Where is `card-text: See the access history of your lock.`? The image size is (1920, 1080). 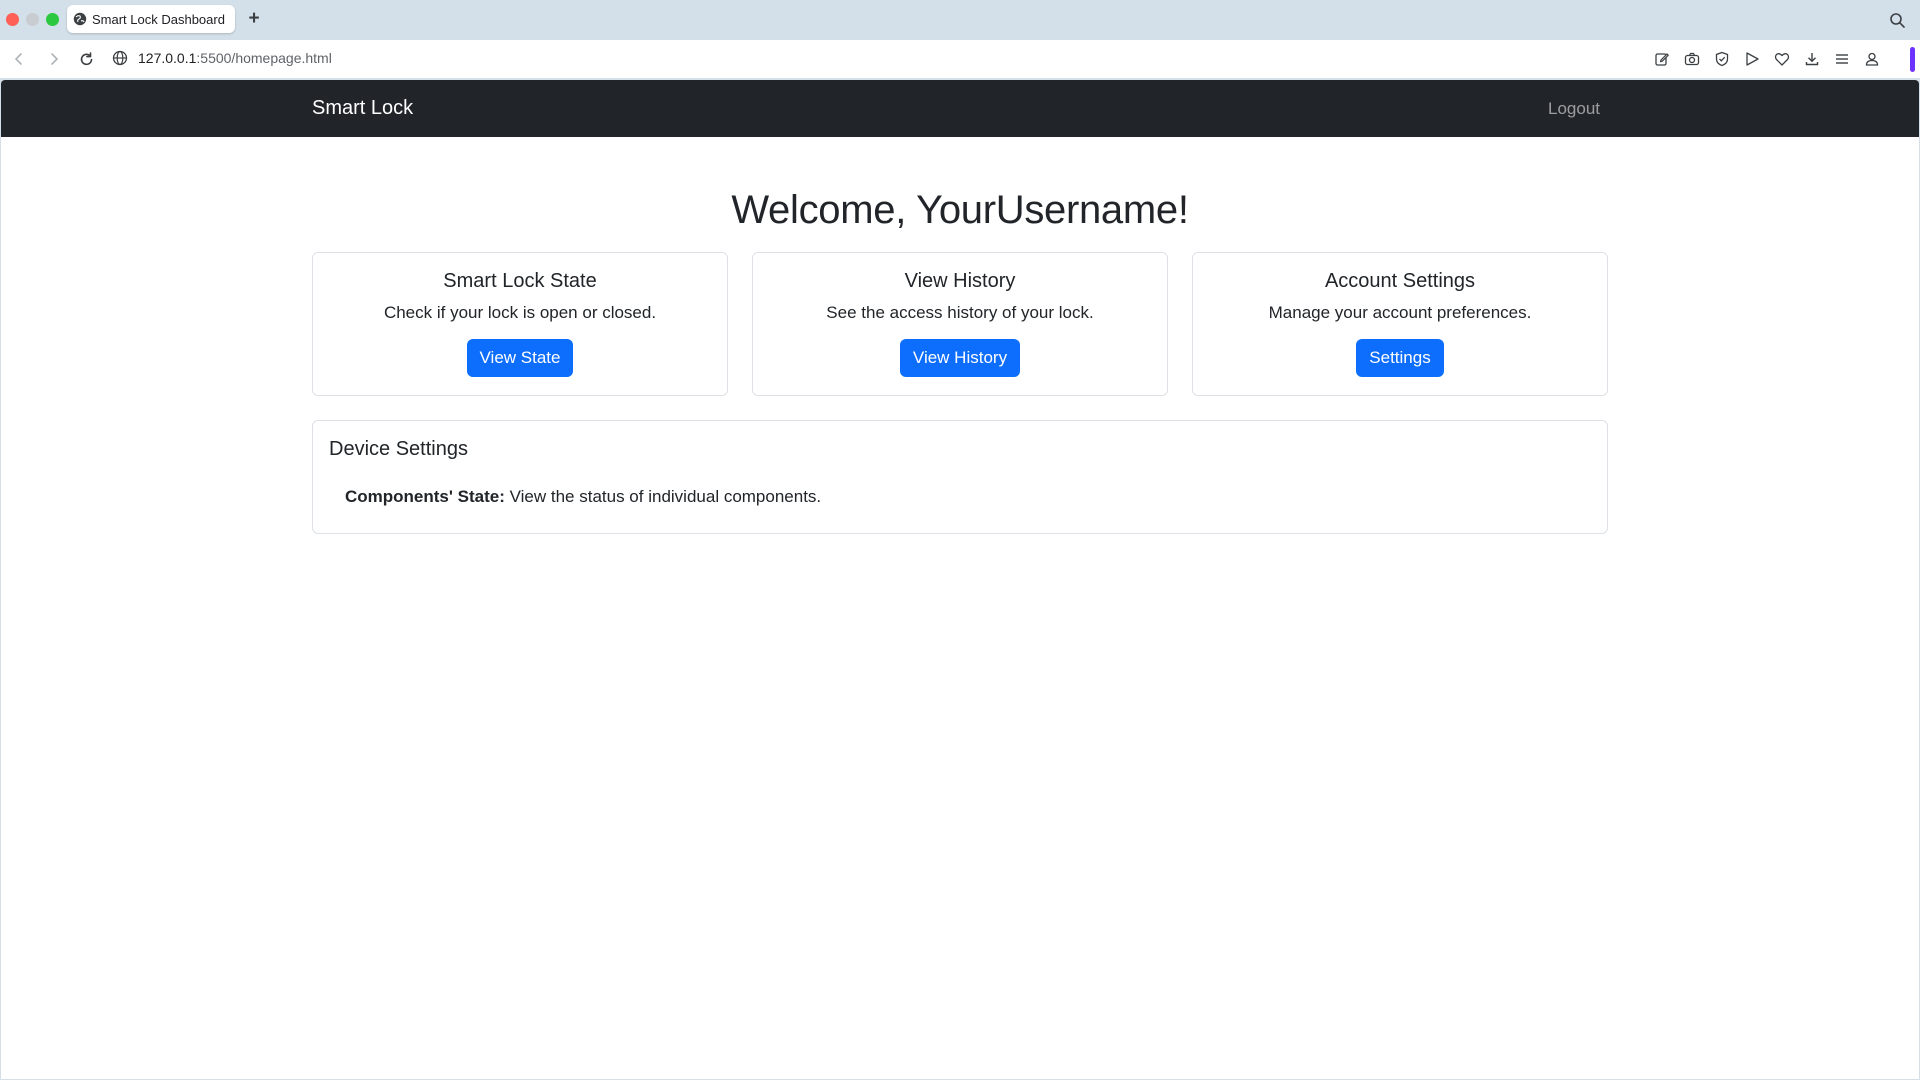 card-text: See the access history of your lock. is located at coordinates (960, 312).